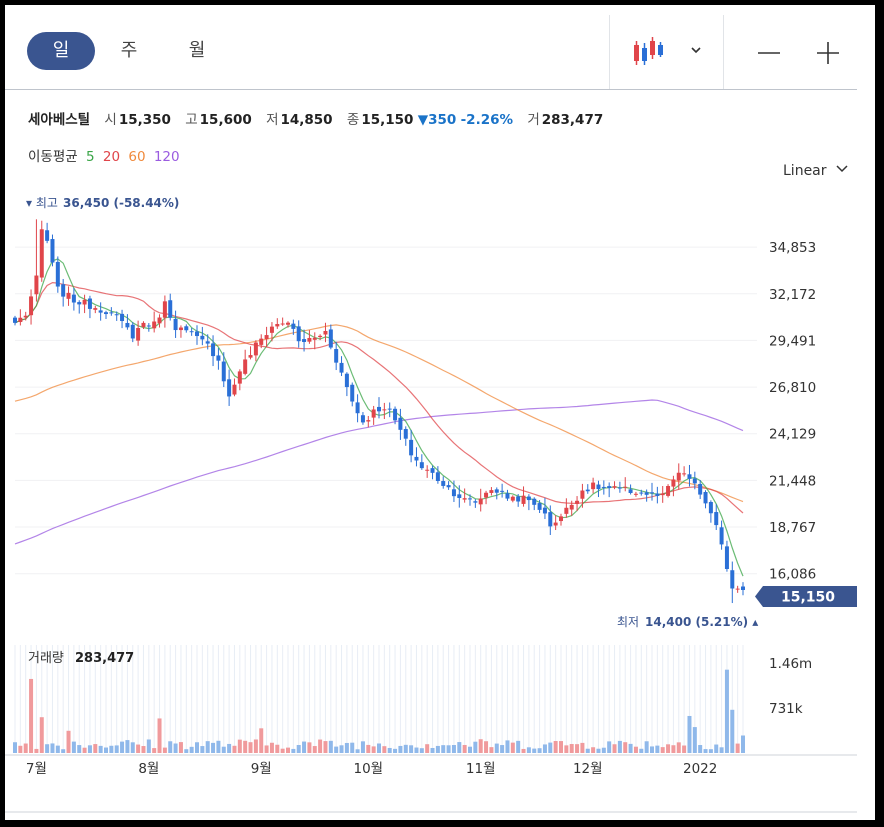 The height and width of the screenshot is (827, 884). What do you see at coordinates (792, 388) in the screenshot?
I see `y-tick-label: 26,810` at bounding box center [792, 388].